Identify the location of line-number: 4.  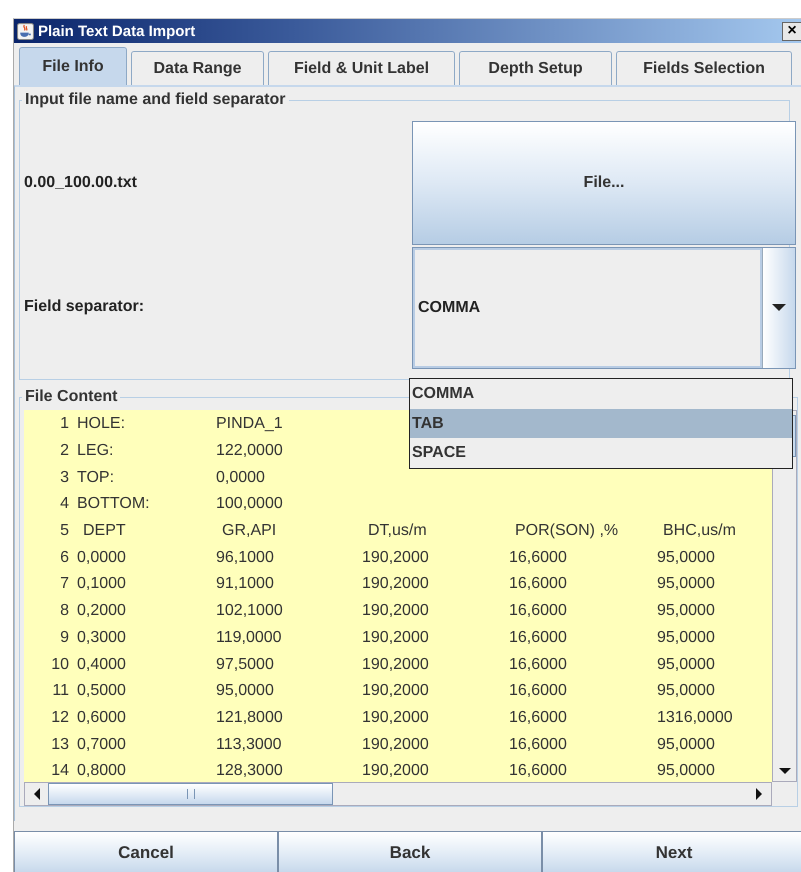
(64, 504).